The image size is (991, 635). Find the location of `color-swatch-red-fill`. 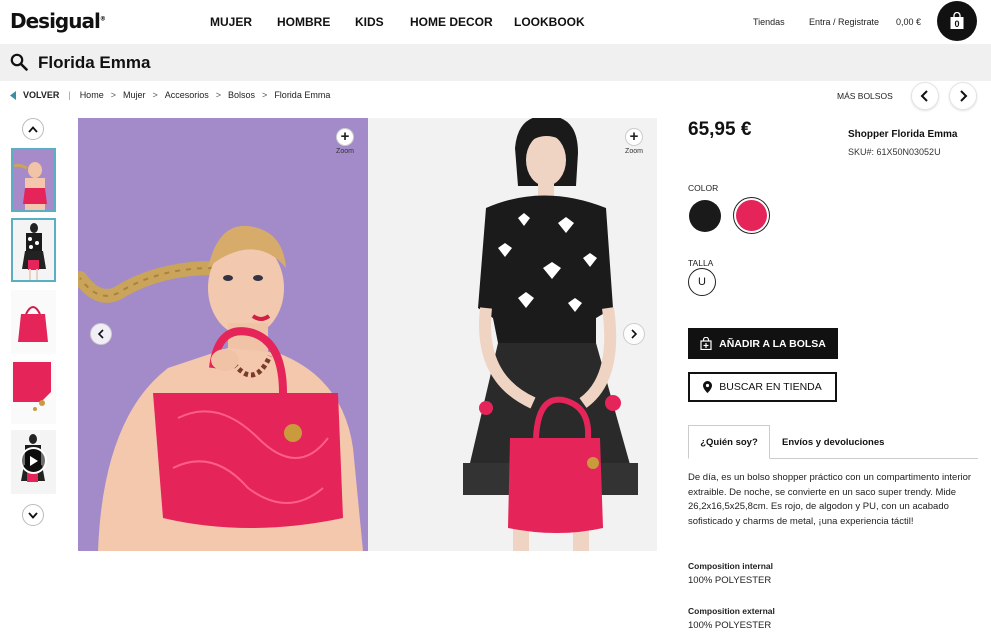

color-swatch-red-fill is located at coordinates (751, 215).